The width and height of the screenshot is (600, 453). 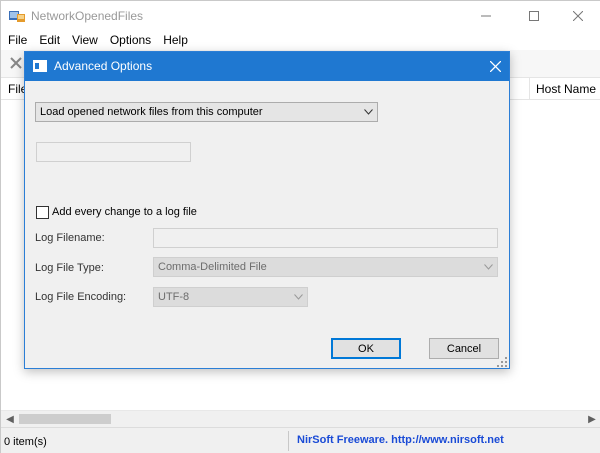 What do you see at coordinates (87, 16) in the screenshot?
I see `window-title: NetworkOpenedFiles` at bounding box center [87, 16].